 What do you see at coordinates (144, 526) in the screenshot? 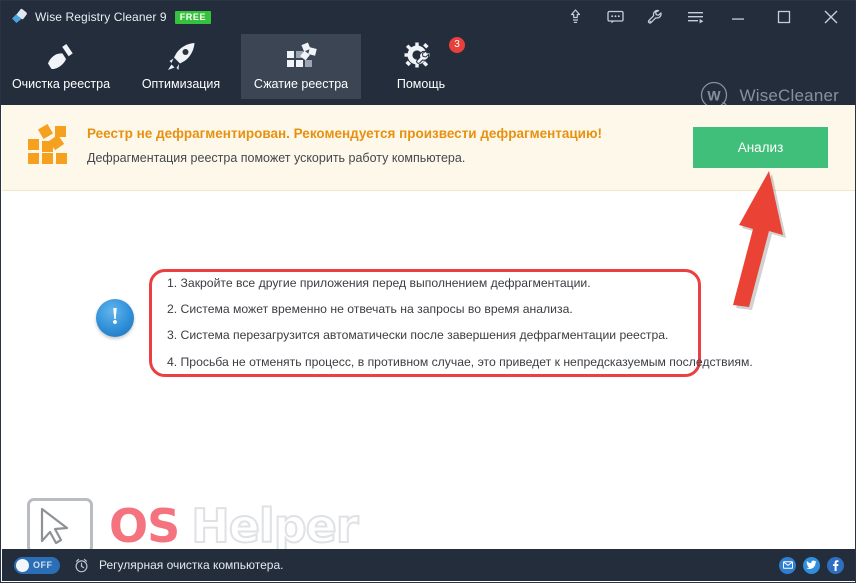
I see `watermark-os: OS` at bounding box center [144, 526].